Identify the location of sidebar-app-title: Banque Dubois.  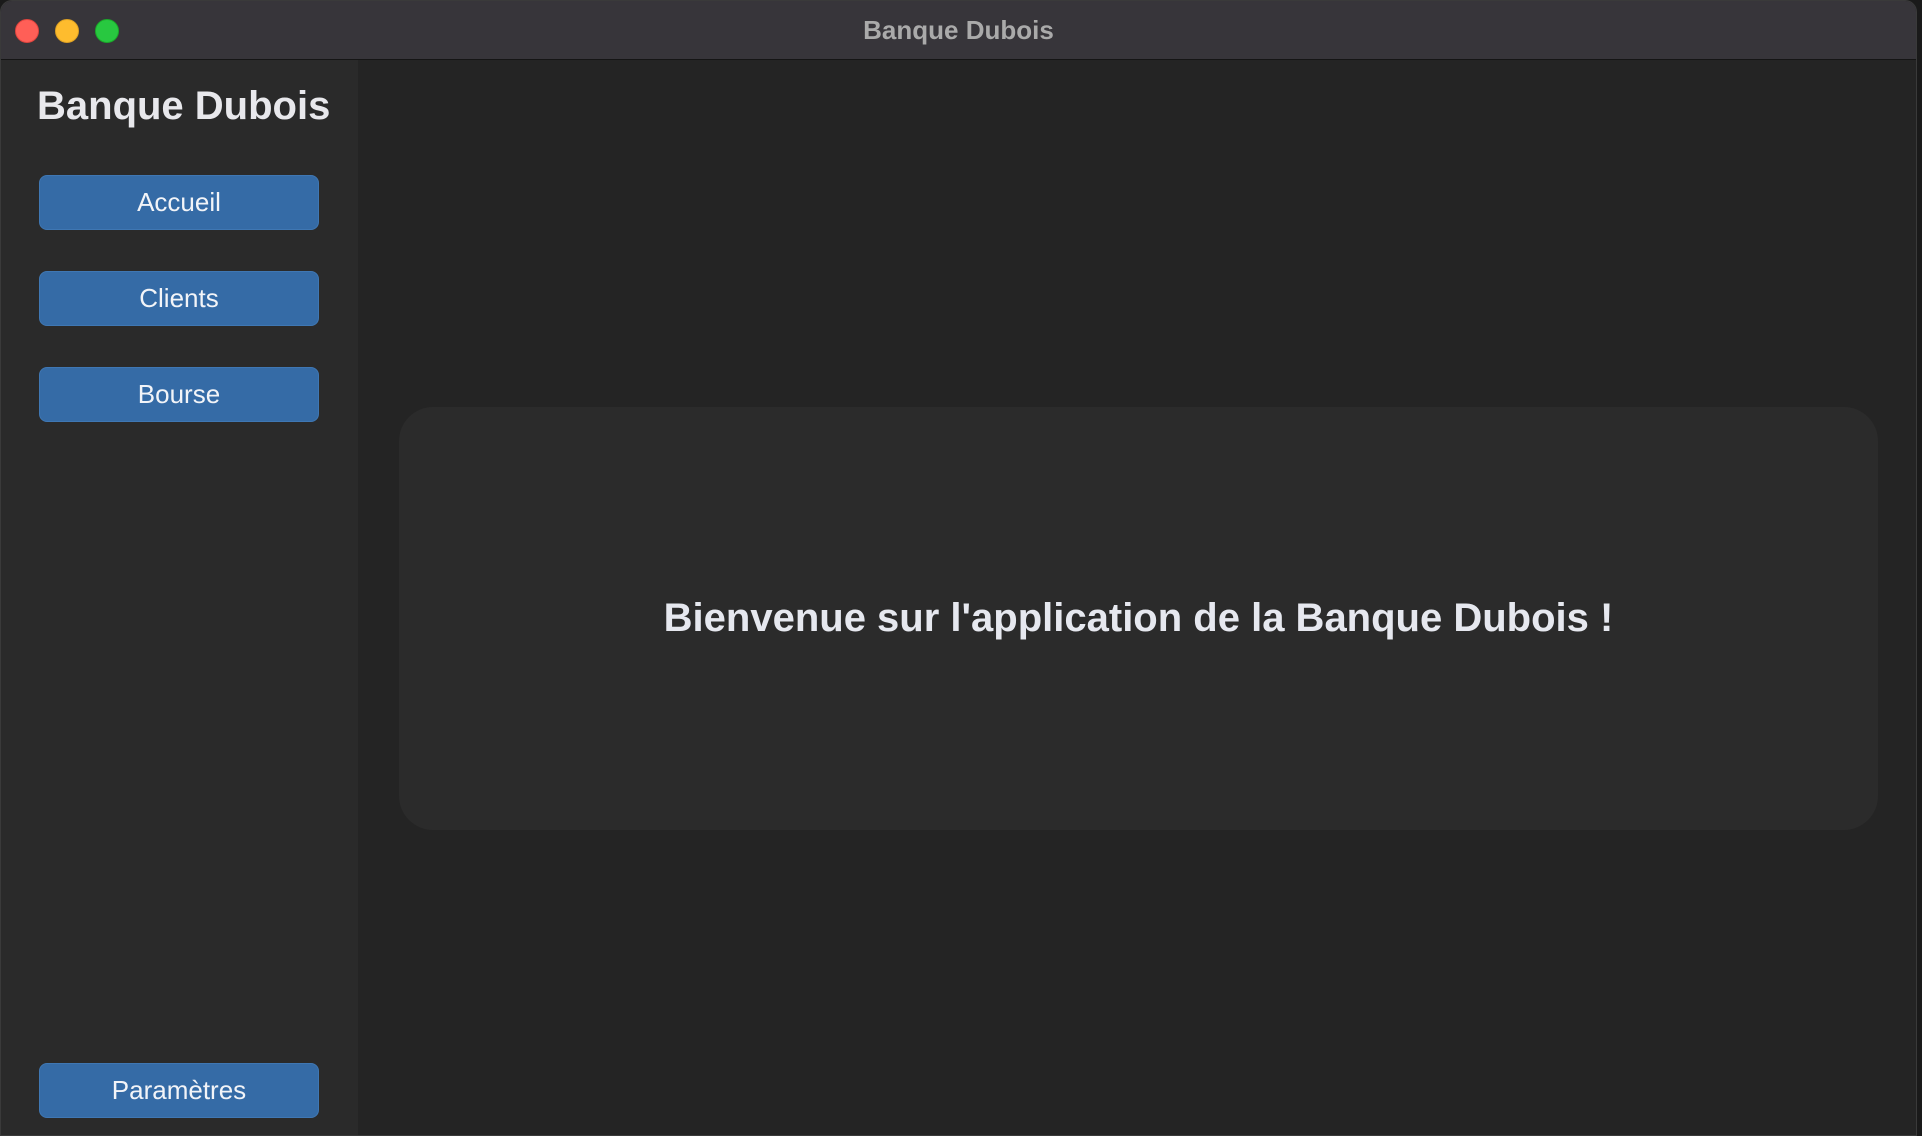
(184, 106).